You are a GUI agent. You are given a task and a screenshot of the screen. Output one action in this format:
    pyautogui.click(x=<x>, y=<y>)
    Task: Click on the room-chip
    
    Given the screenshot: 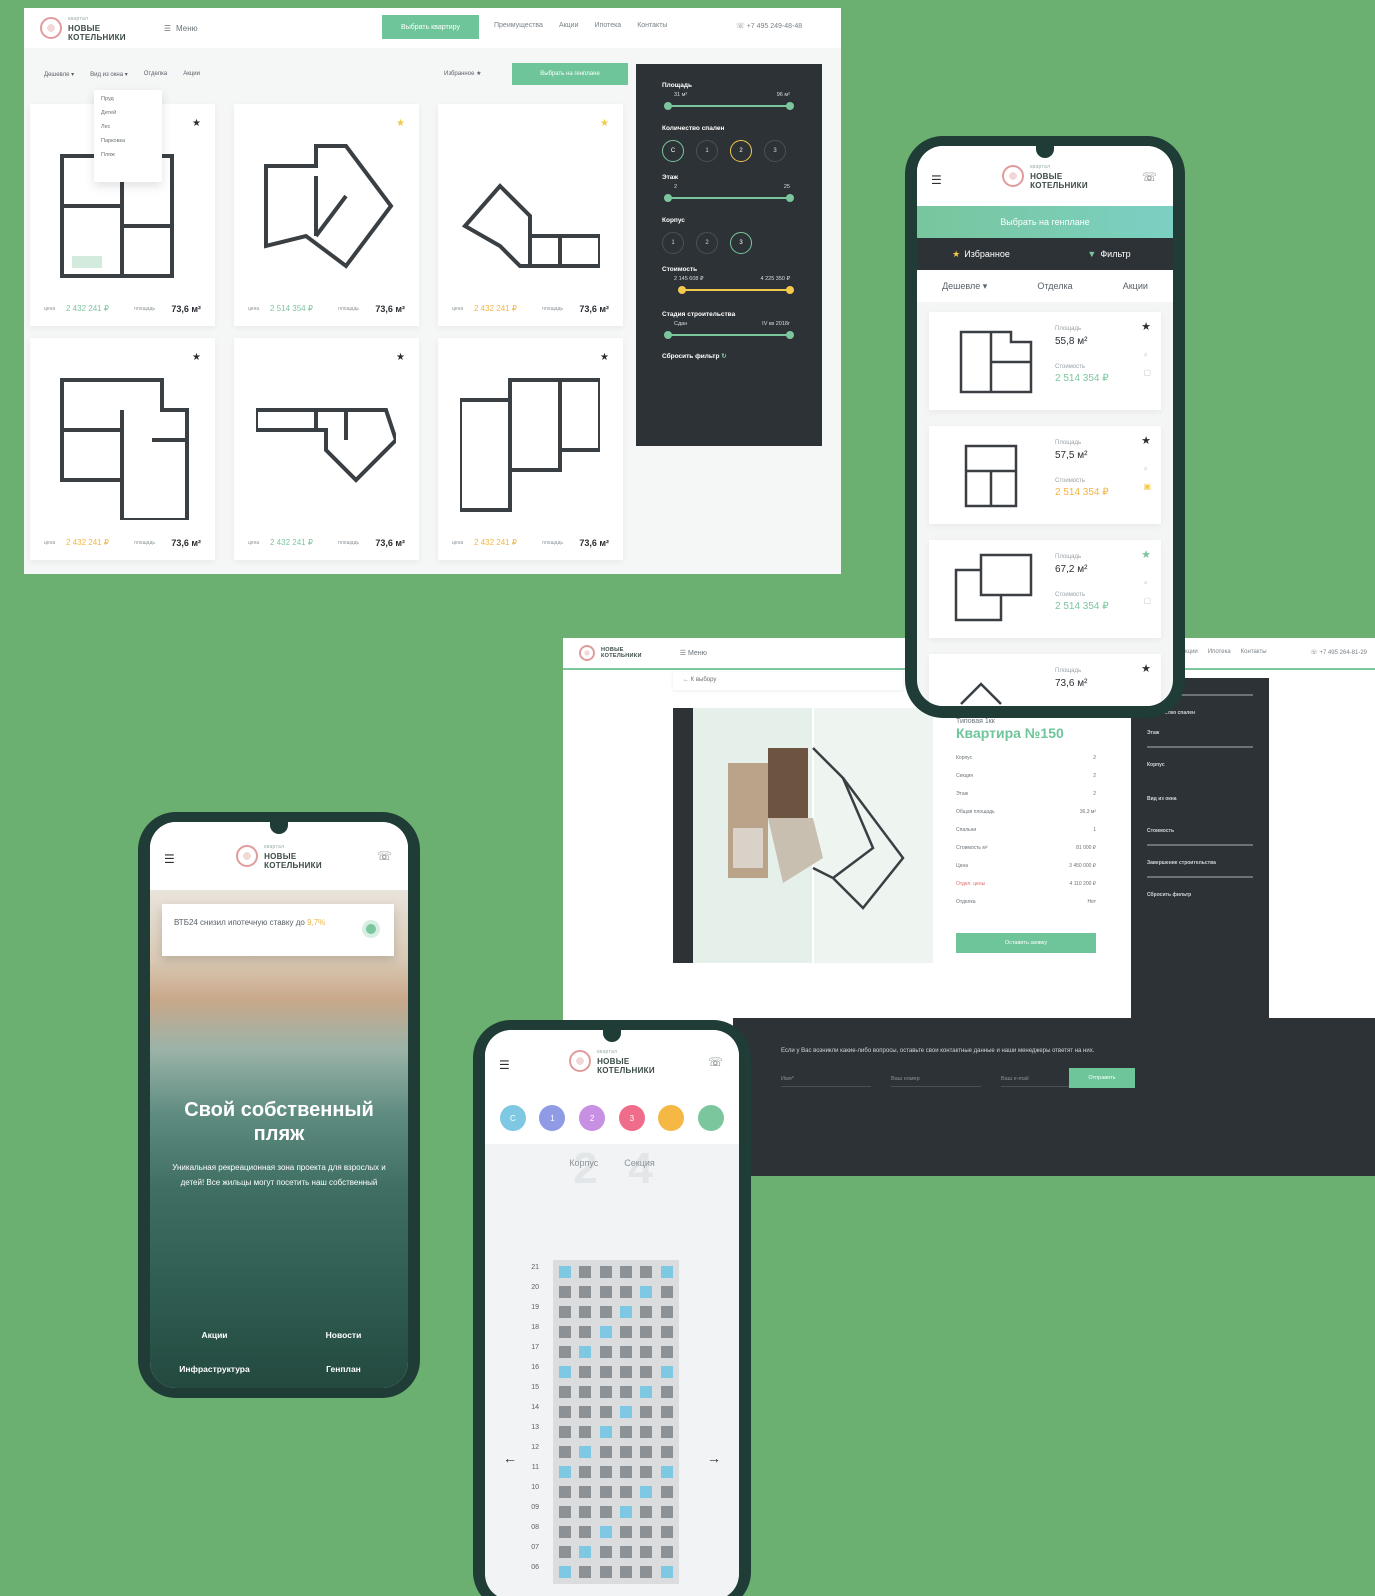 What is the action you would take?
    pyautogui.click(x=711, y=1118)
    